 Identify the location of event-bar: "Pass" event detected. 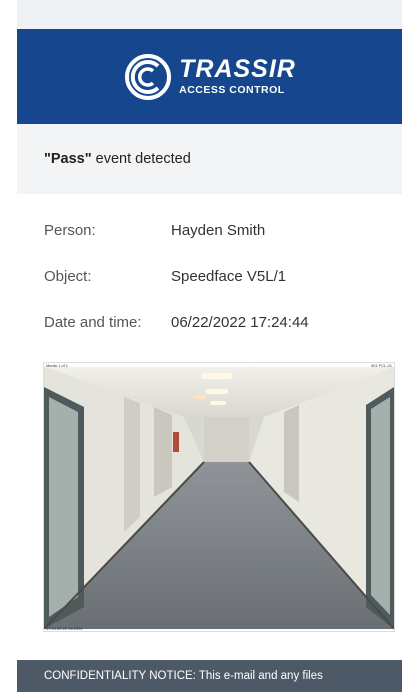
(209, 159).